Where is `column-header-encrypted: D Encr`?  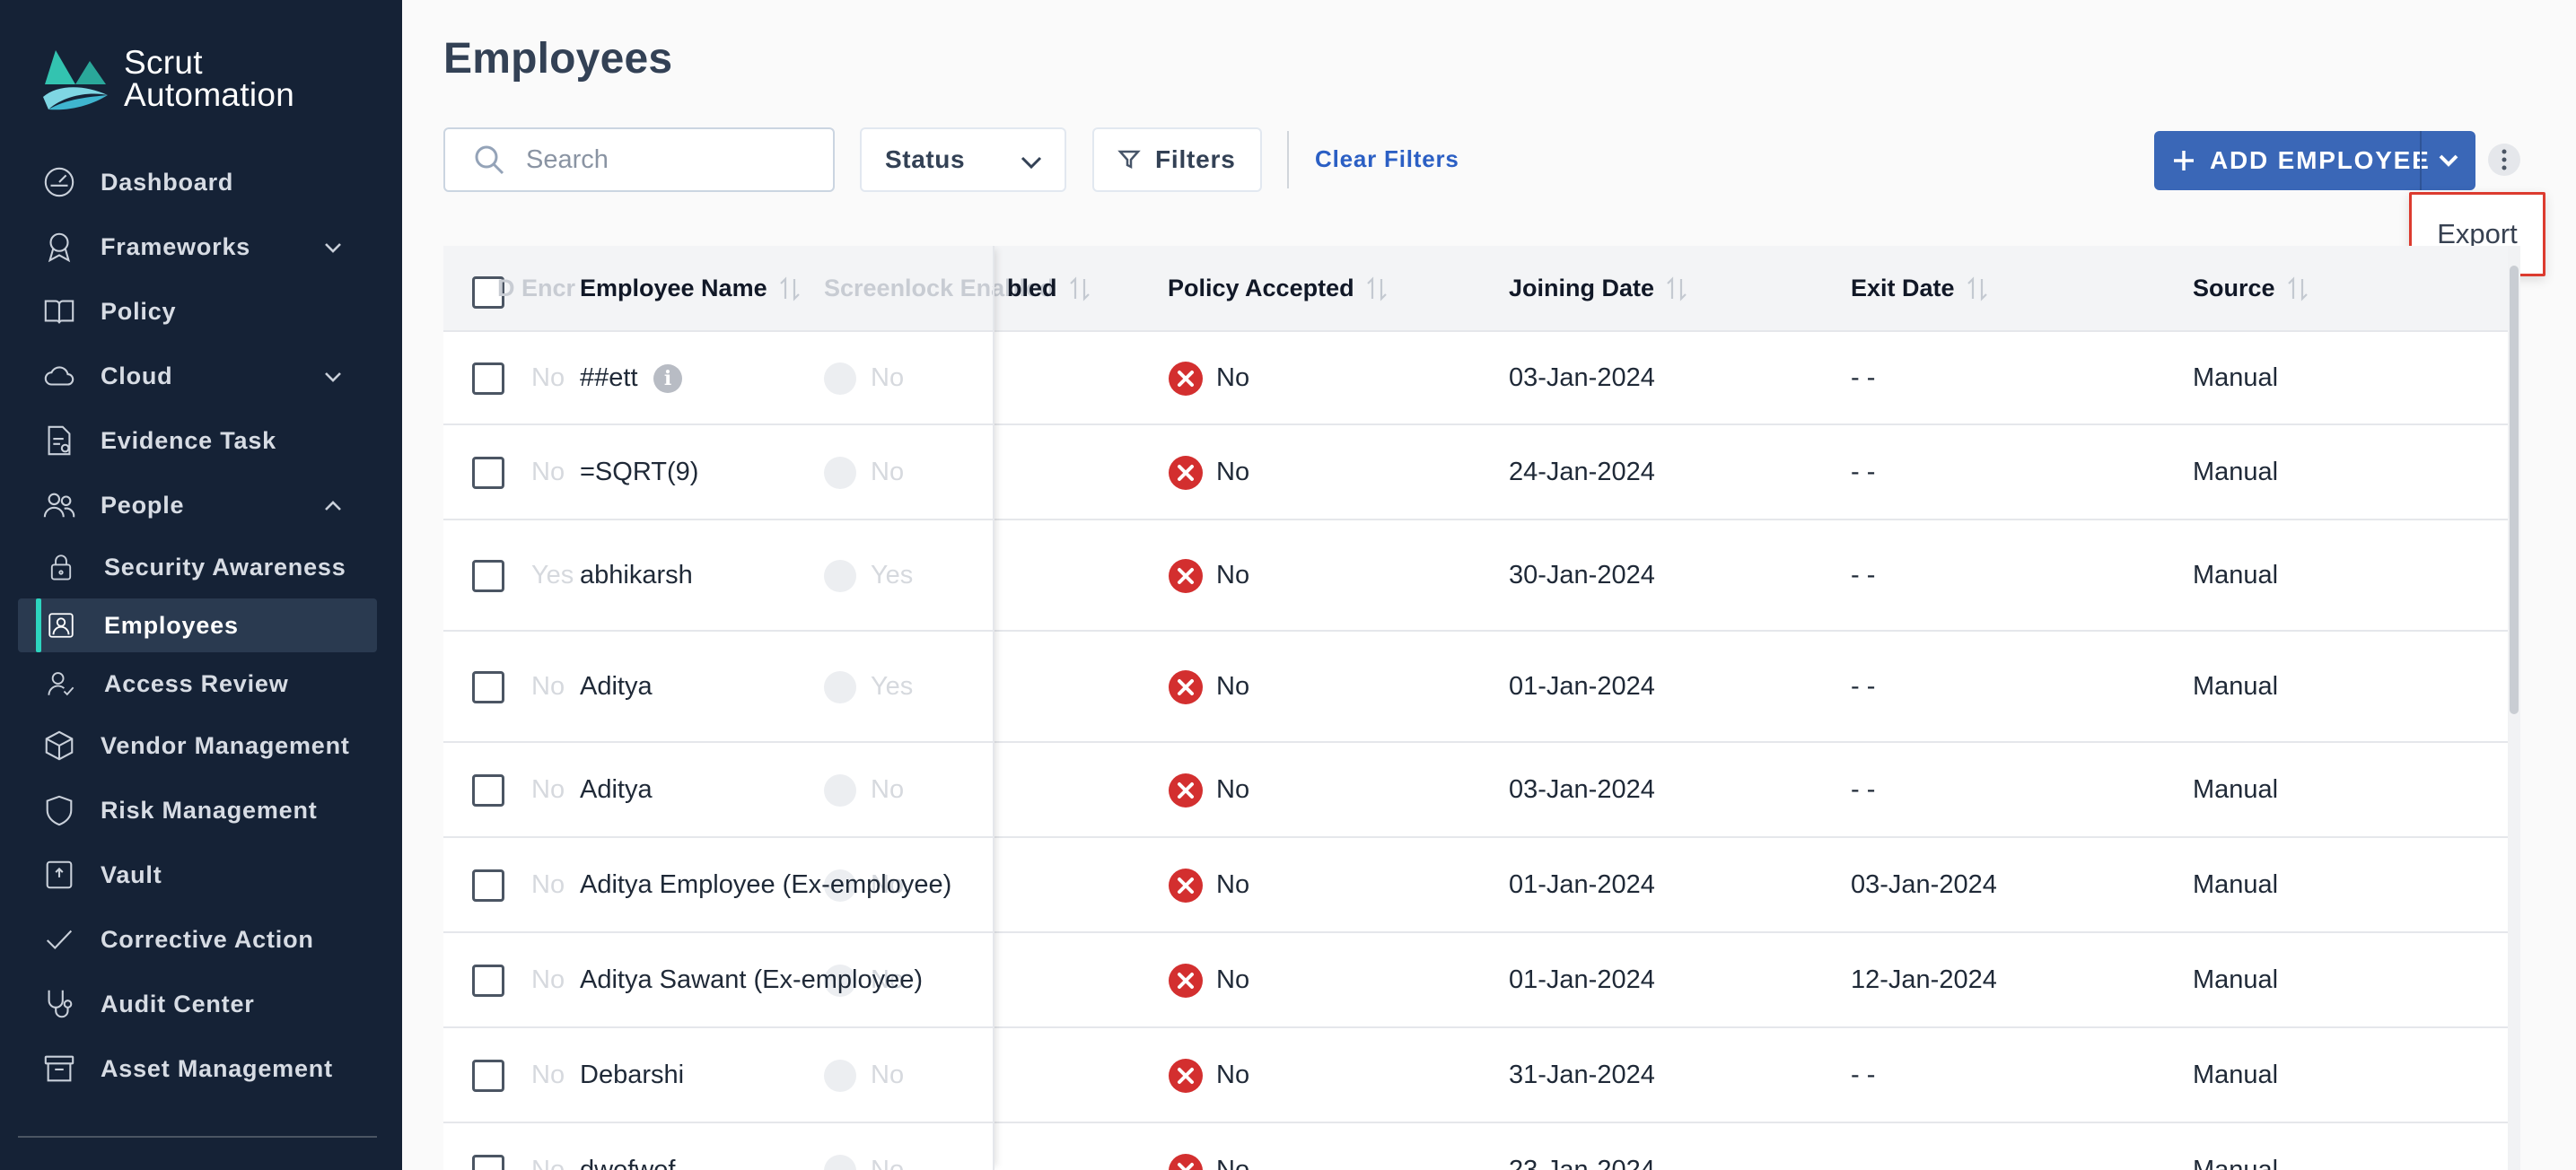 column-header-encrypted: D Encr is located at coordinates (536, 288).